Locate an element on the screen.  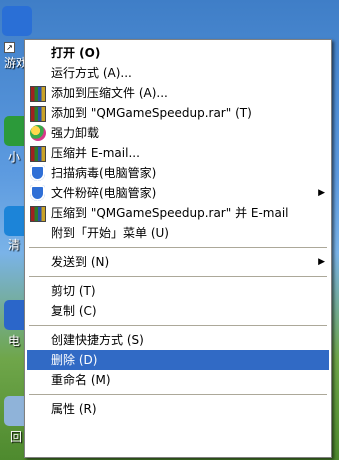
menu-item-properties: 属性 (R) is located at coordinates (178, 409).